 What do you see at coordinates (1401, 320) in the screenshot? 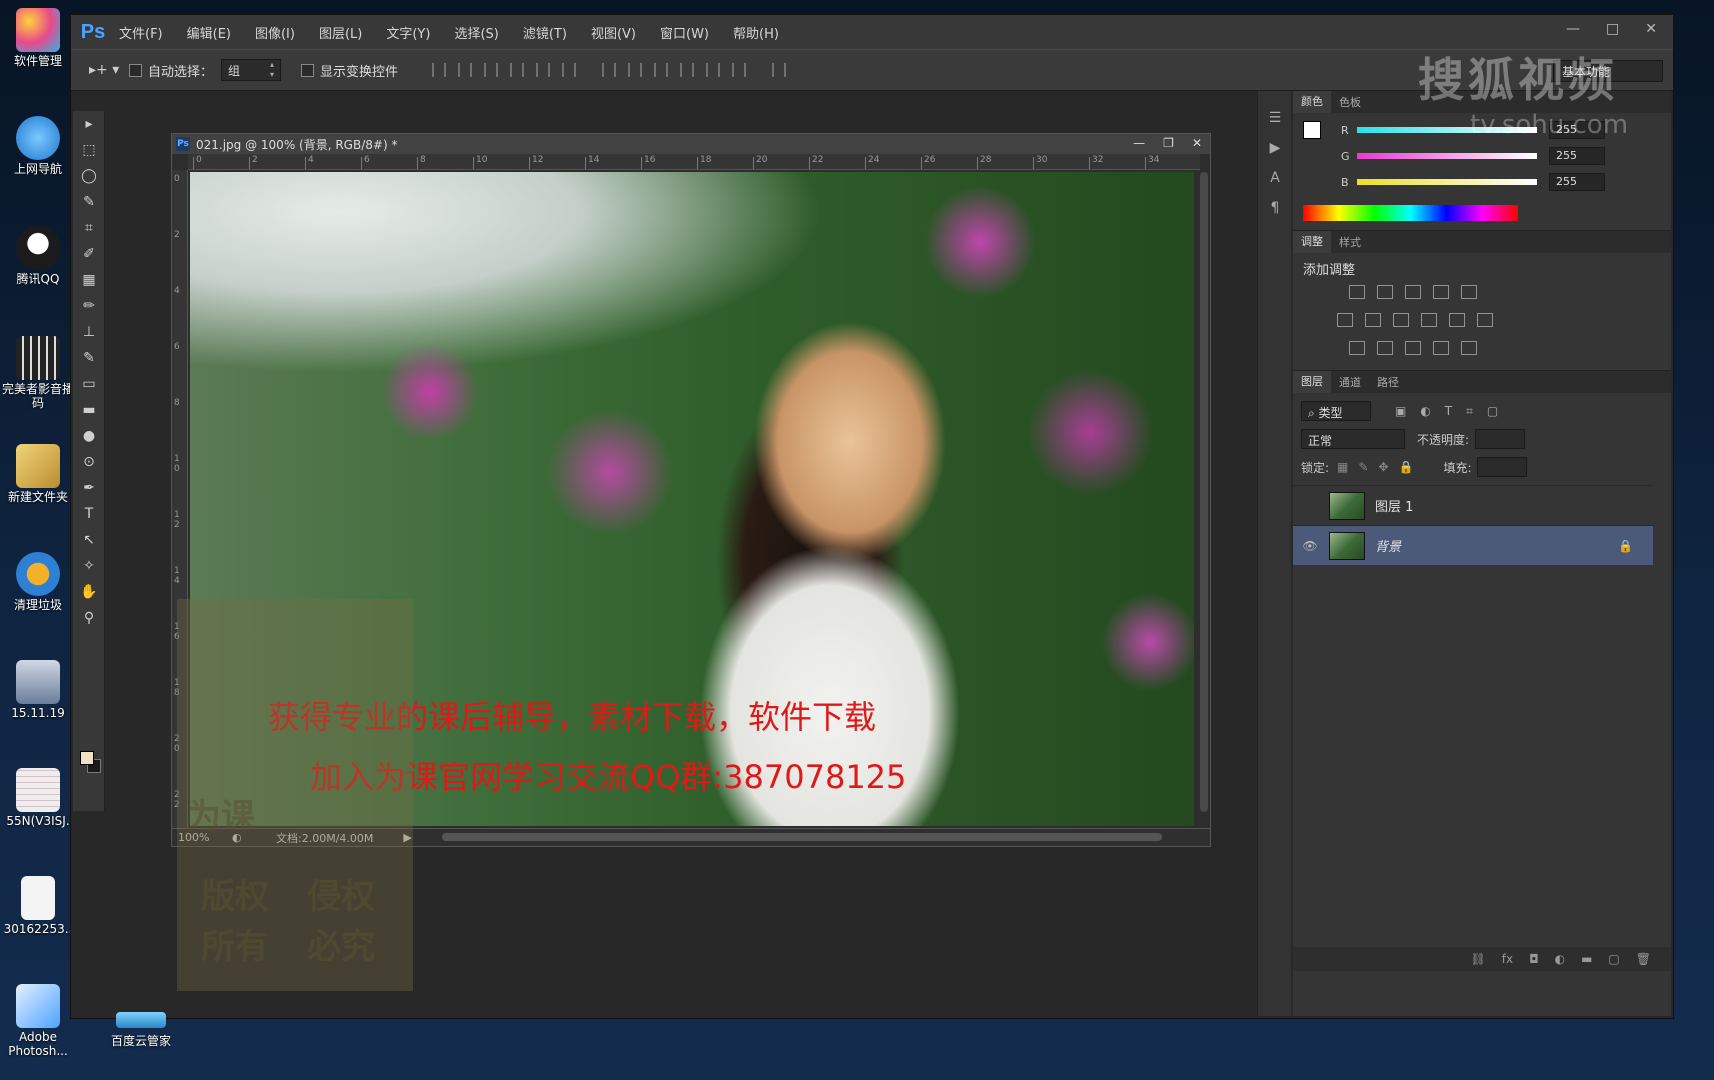
I see `black-white-icon` at bounding box center [1401, 320].